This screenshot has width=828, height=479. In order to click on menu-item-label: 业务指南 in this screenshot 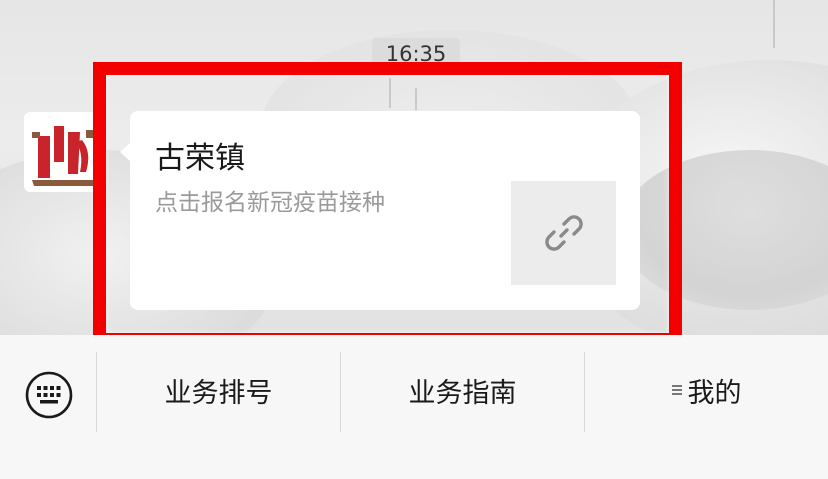, I will do `click(462, 393)`.